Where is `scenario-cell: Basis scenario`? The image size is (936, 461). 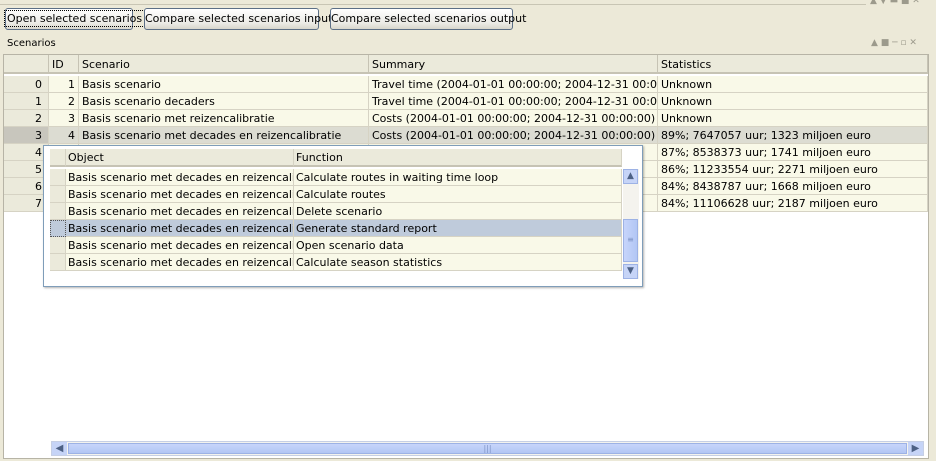
scenario-cell: Basis scenario is located at coordinates (224, 84).